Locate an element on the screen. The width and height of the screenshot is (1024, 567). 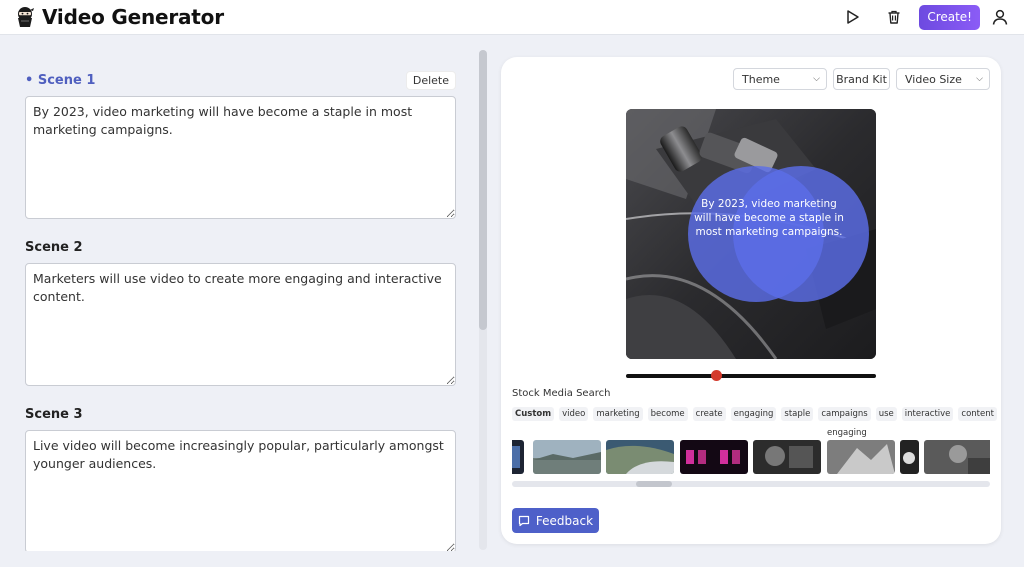
app-title: Video Generator is located at coordinates (133, 17).